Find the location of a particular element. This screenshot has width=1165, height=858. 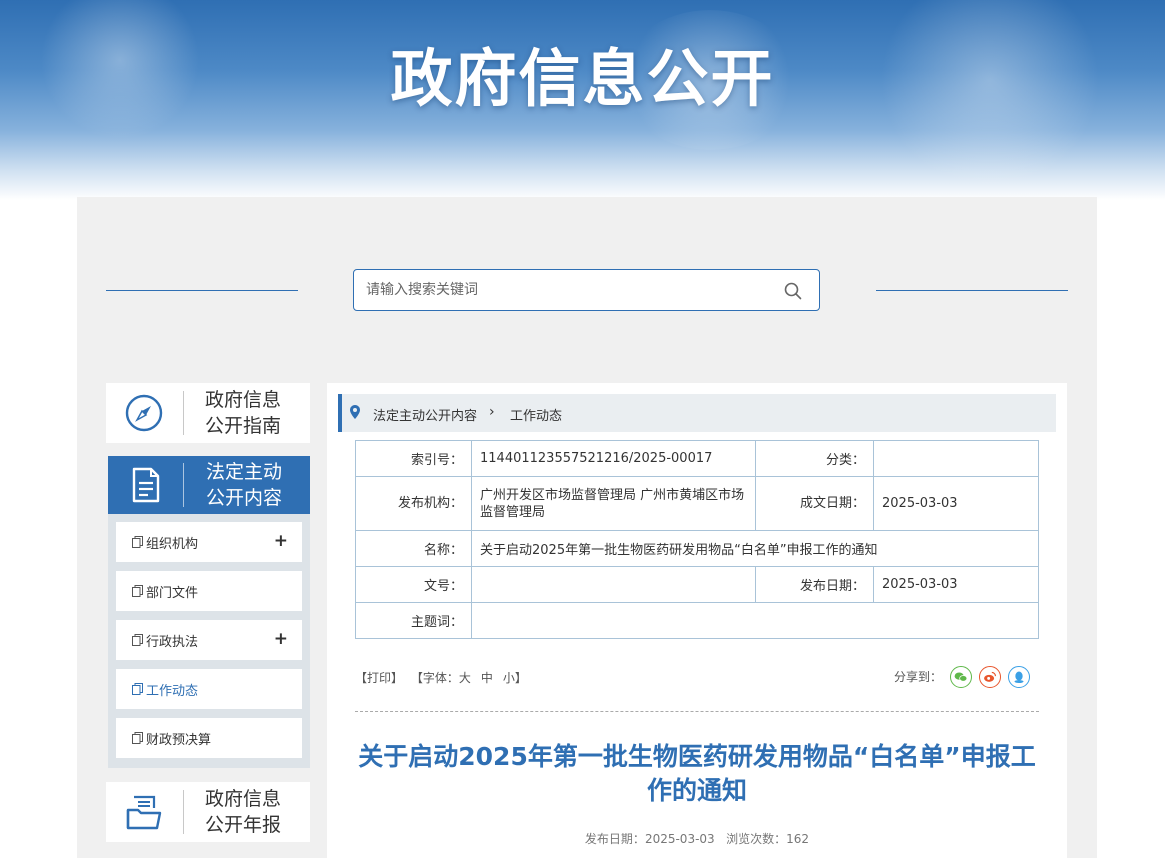

category-label: 分类： is located at coordinates (814, 458).